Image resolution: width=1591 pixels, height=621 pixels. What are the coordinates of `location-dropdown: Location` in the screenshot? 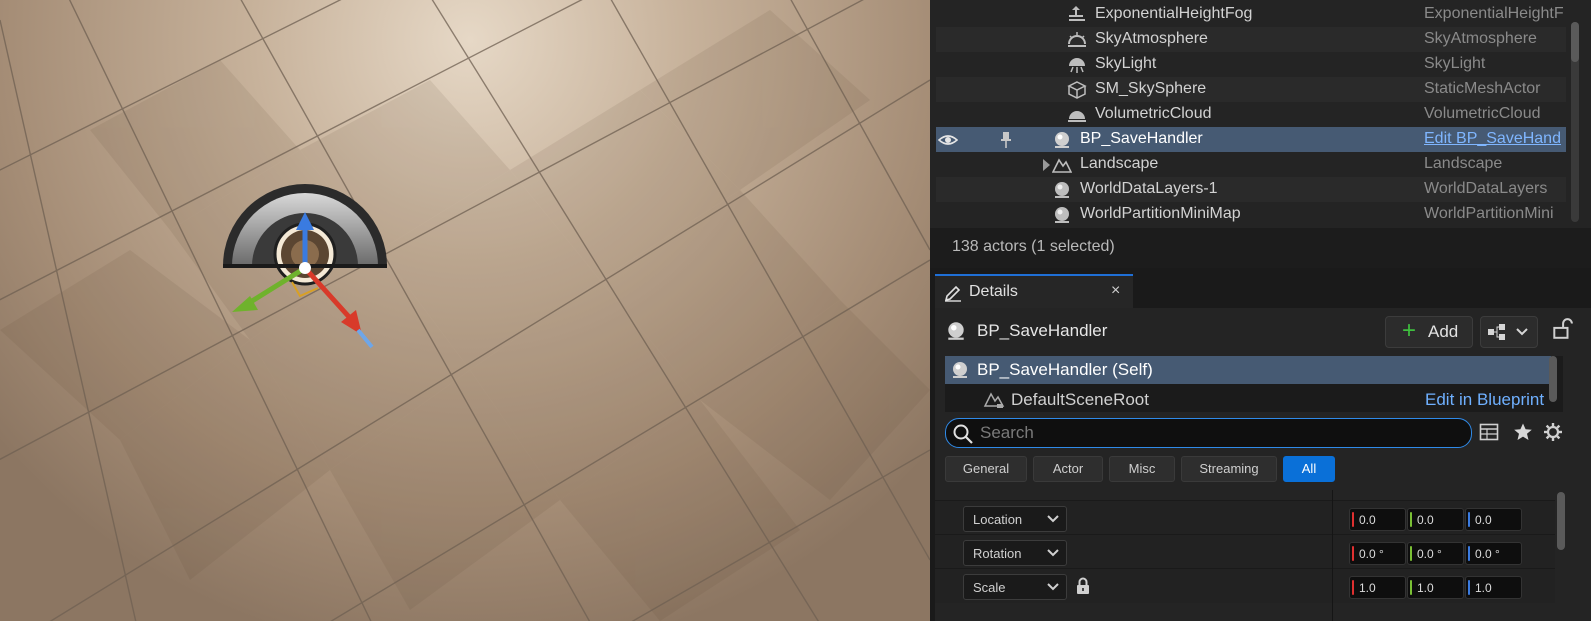 It's located at (1015, 519).